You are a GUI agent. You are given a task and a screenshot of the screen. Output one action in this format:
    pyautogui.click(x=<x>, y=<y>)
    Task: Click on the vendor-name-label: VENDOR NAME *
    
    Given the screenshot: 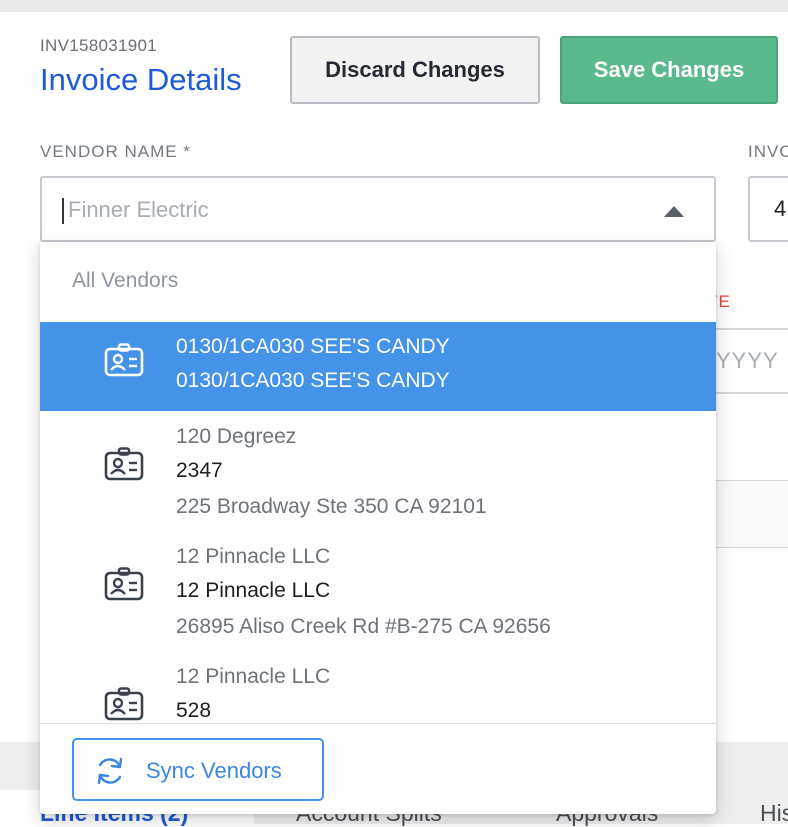 What is the action you would take?
    pyautogui.click(x=115, y=151)
    